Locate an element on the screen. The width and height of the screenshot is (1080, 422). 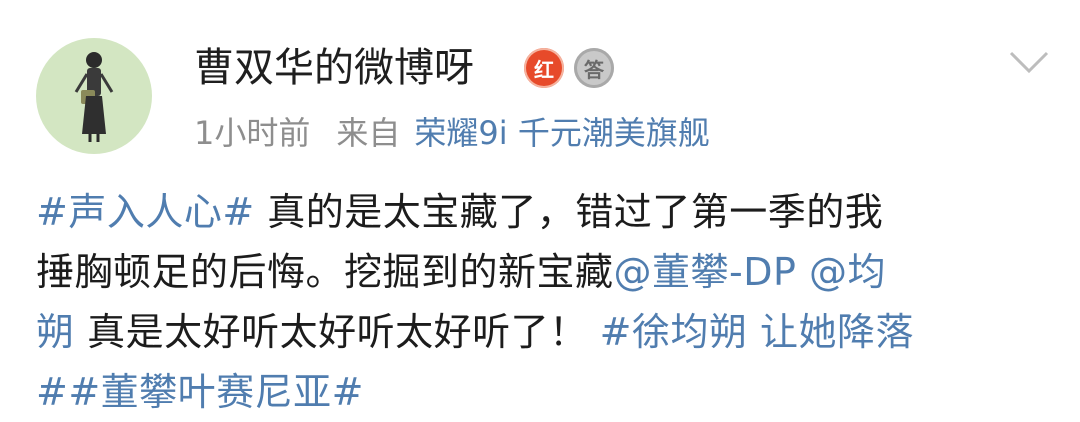
content-space is located at coordinates (802, 272).